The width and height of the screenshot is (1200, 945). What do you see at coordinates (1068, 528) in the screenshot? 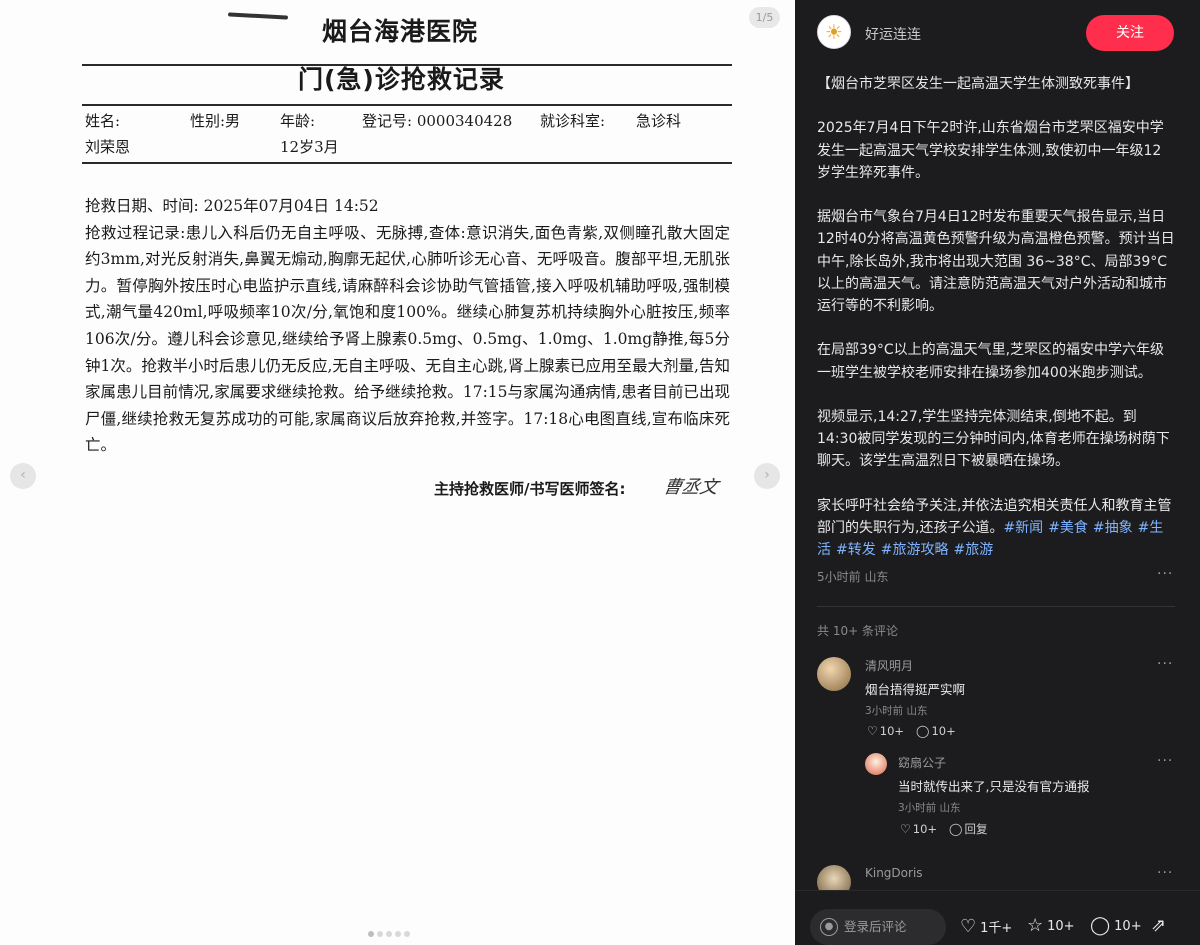
I see `hashtag-link: #美食` at bounding box center [1068, 528].